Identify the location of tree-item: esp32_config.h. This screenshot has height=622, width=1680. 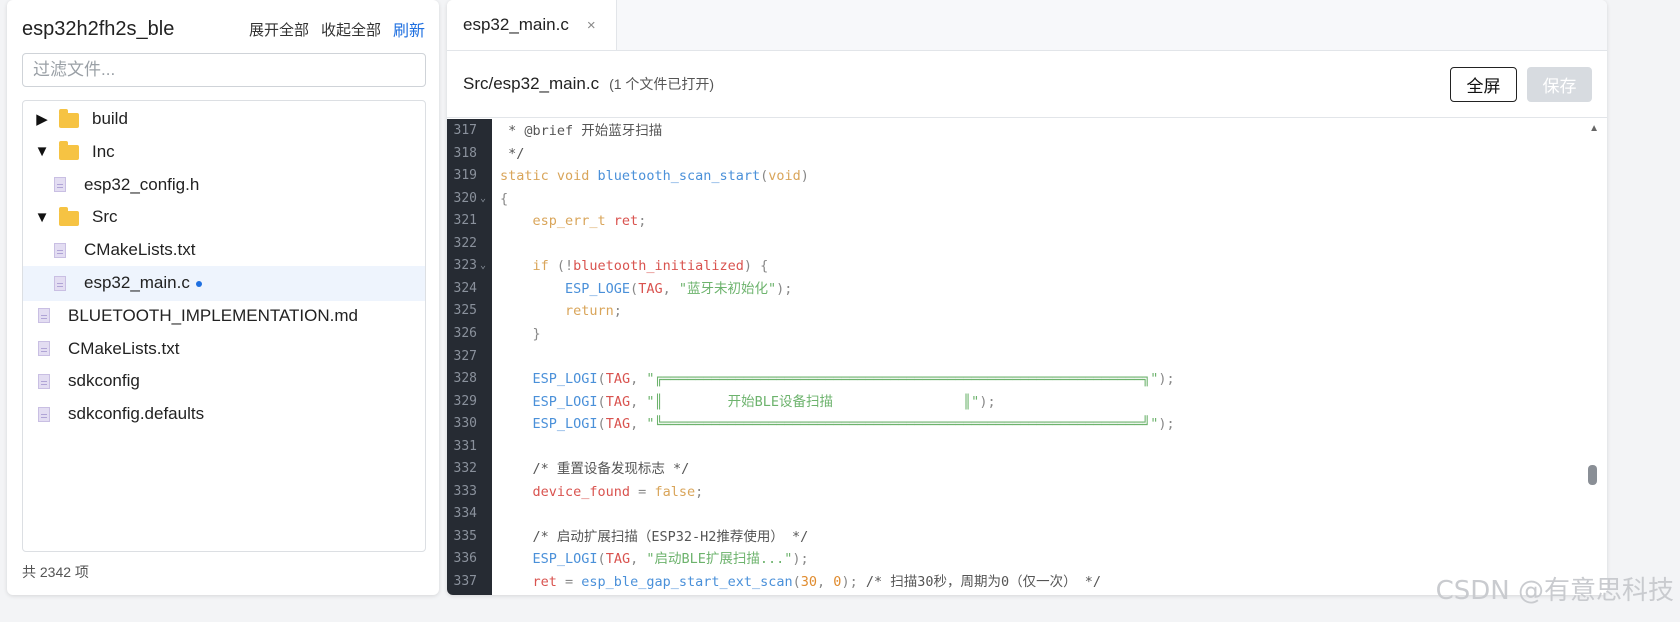
(224, 184).